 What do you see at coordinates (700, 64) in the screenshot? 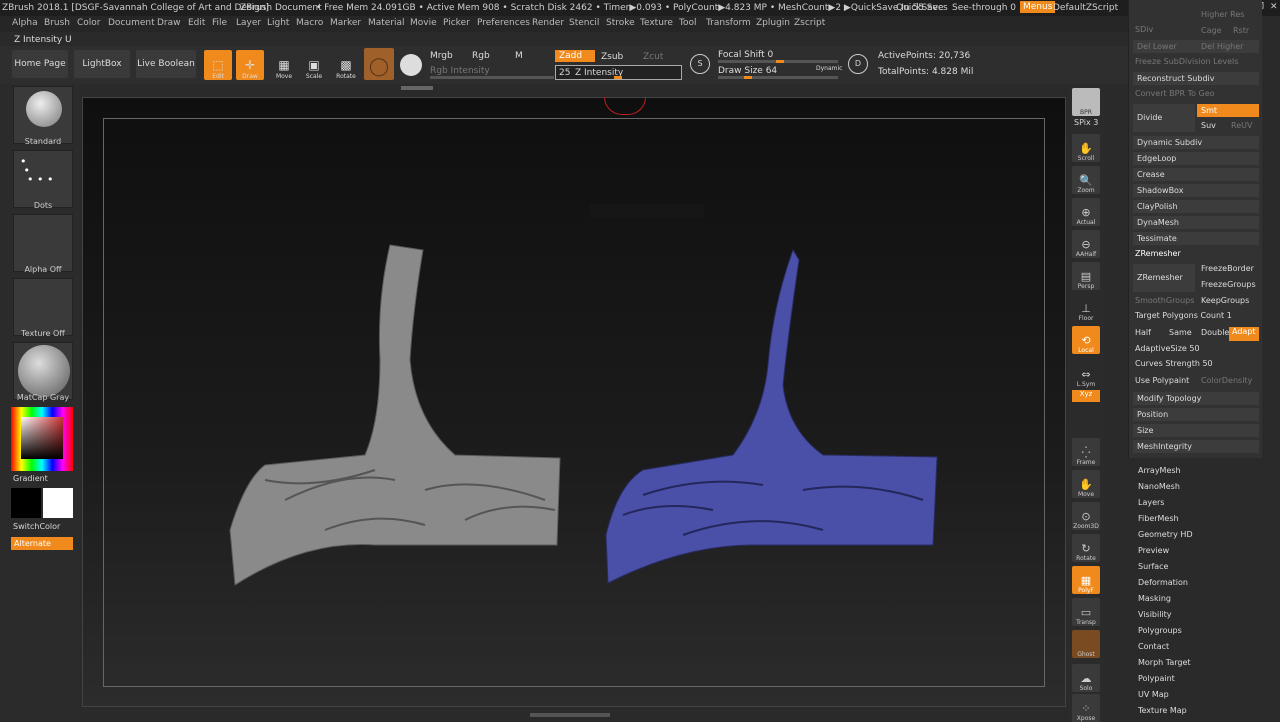
I see `lazy-mouse-icon: S` at bounding box center [700, 64].